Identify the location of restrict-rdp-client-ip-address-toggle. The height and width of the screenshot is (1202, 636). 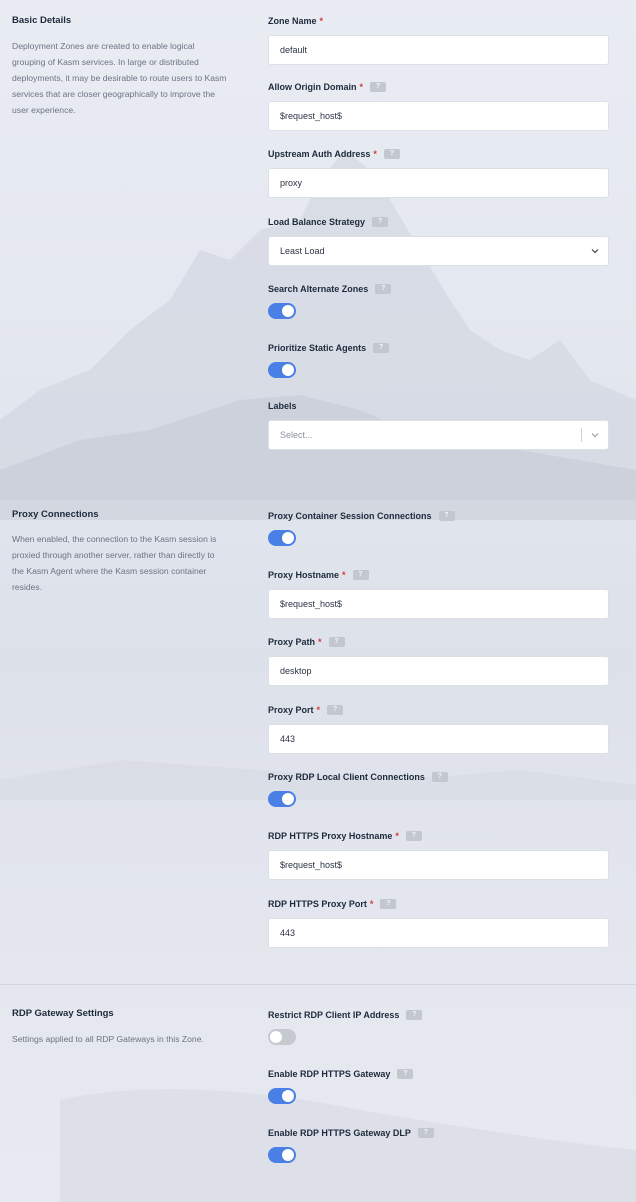
(282, 1037).